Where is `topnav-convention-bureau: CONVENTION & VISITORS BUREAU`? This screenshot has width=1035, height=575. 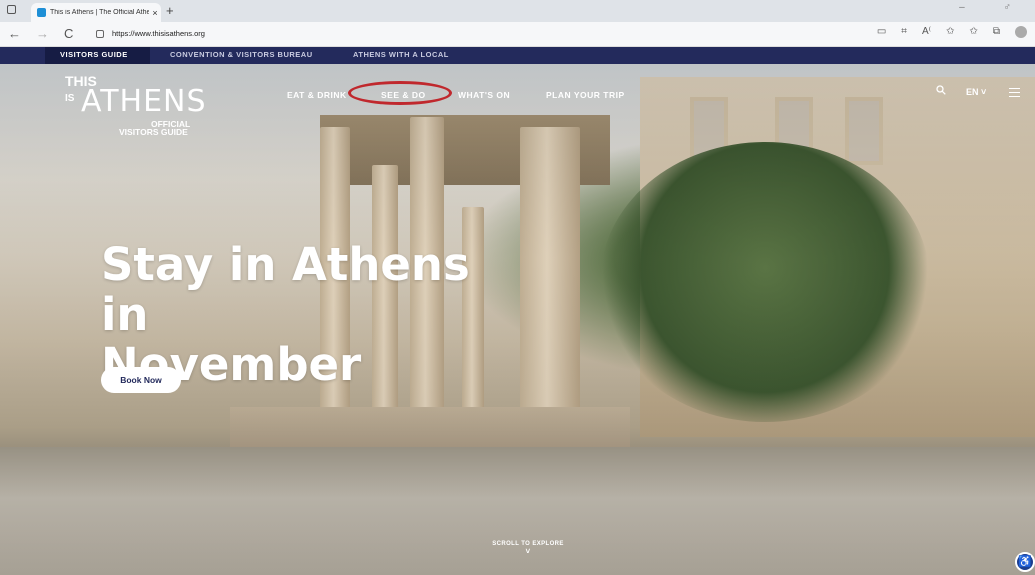 topnav-convention-bureau: CONVENTION & VISITORS BUREAU is located at coordinates (241, 54).